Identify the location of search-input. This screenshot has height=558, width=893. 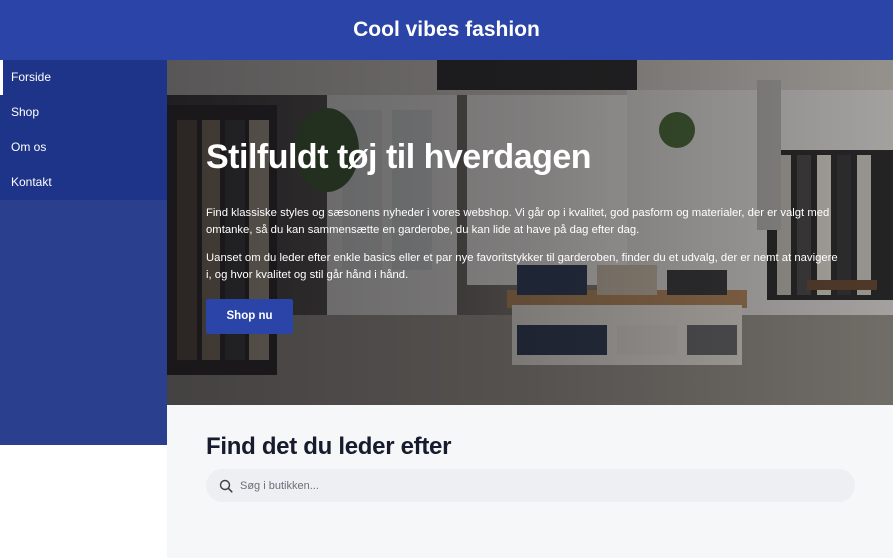
(530, 485).